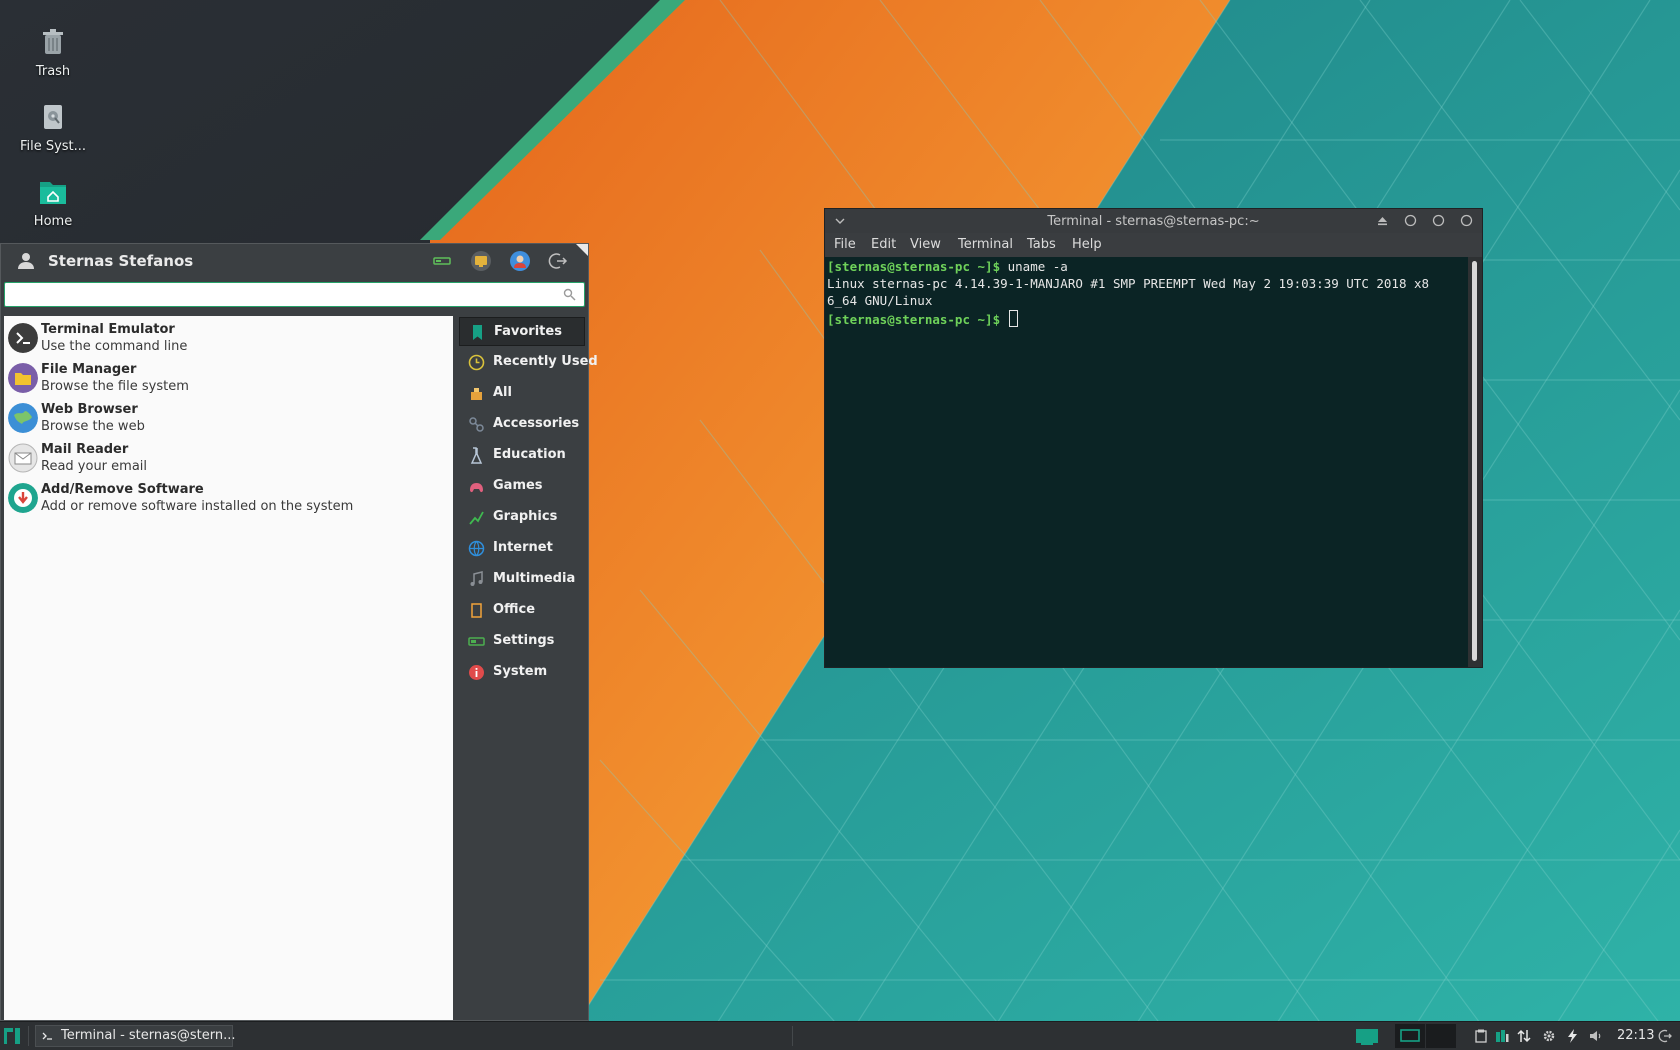 The image size is (1680, 1050). What do you see at coordinates (476, 548) in the screenshot?
I see `globe-icon` at bounding box center [476, 548].